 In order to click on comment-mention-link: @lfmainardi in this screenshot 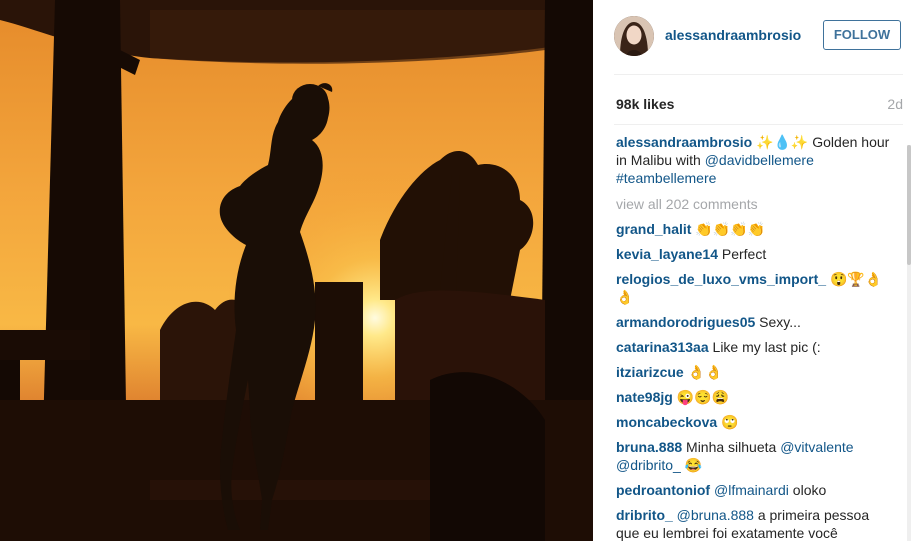, I will do `click(751, 490)`.